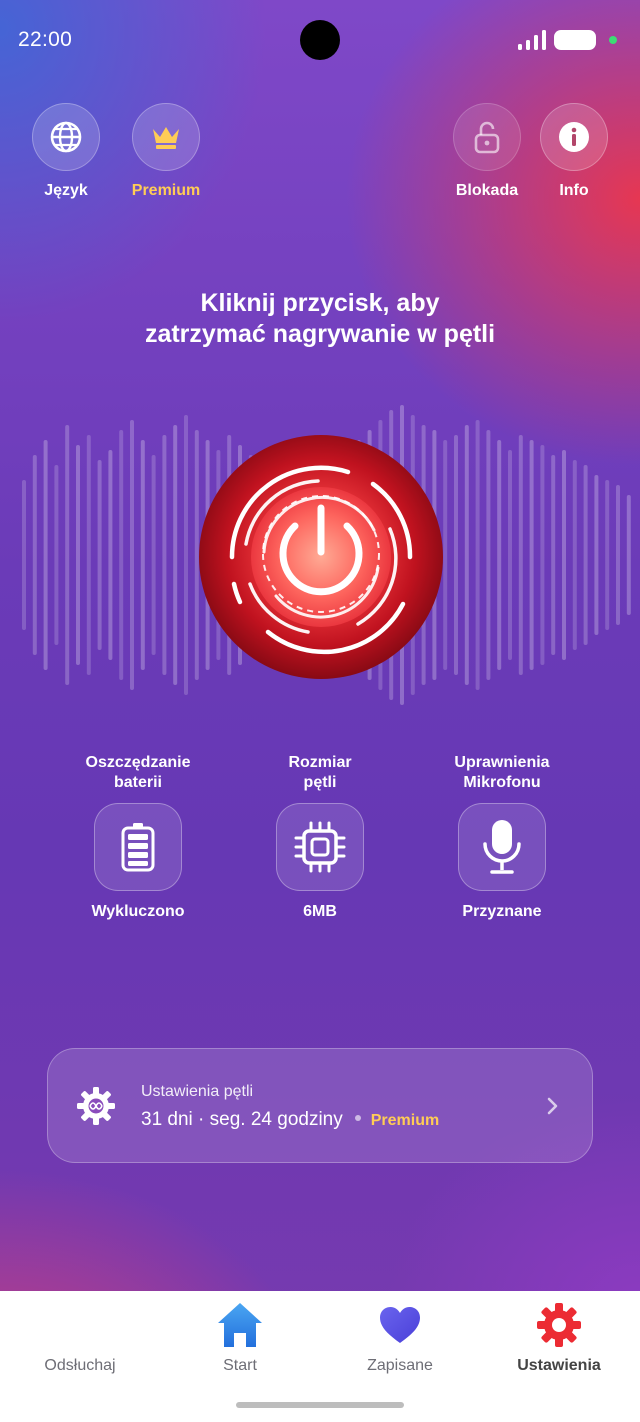  I want to click on waveform-icon, so click(79, 1325).